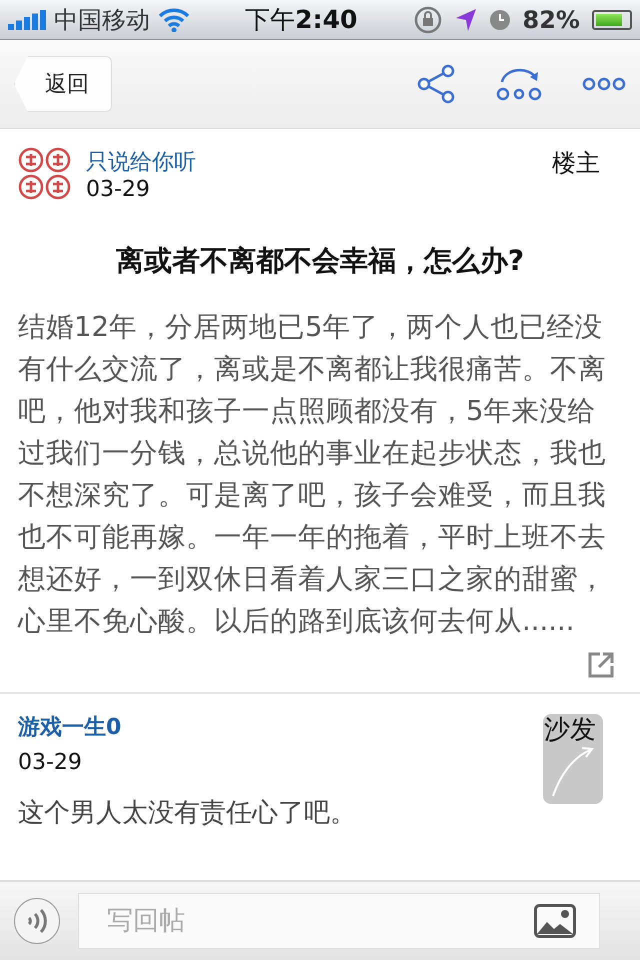 Image resolution: width=640 pixels, height=960 pixels. What do you see at coordinates (601, 665) in the screenshot?
I see `external-link-icon` at bounding box center [601, 665].